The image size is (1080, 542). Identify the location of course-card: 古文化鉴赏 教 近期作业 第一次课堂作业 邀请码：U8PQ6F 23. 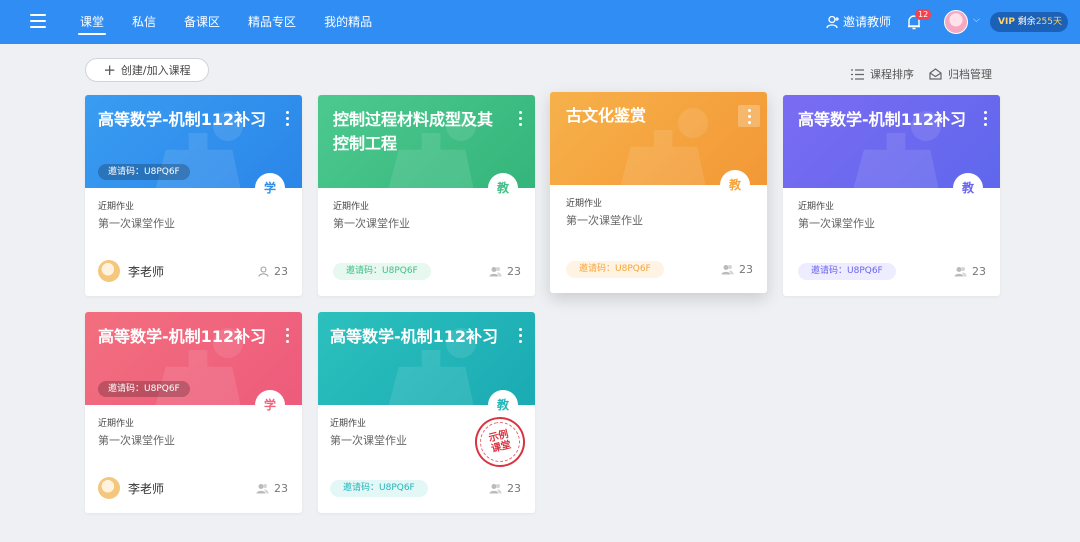
(658, 192).